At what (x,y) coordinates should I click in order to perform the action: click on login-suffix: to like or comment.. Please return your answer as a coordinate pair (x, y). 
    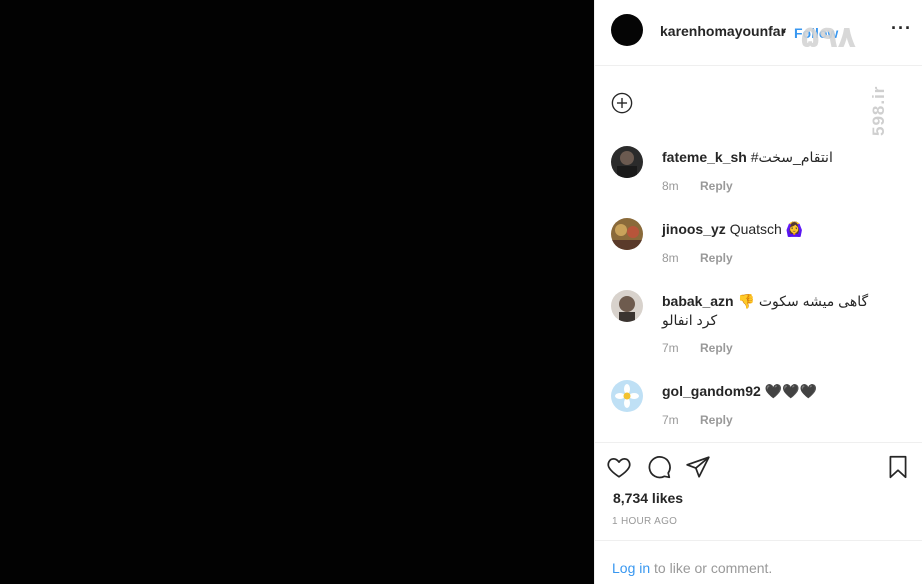
    Looking at the image, I should click on (711, 568).